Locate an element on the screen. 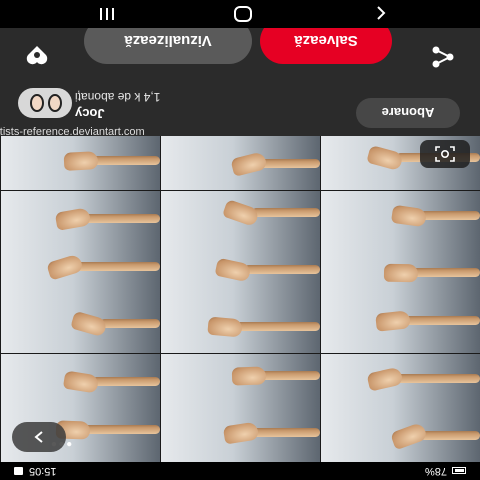 The width and height of the screenshot is (480, 480). visit-button is located at coordinates (39, 437).